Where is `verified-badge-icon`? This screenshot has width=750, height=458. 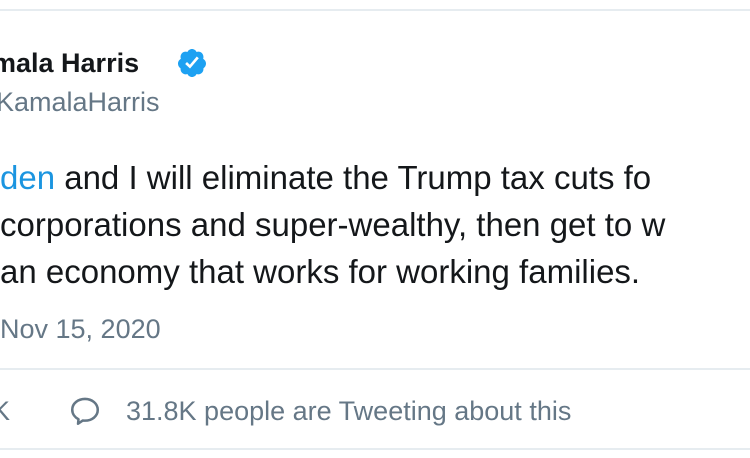 verified-badge-icon is located at coordinates (191, 63).